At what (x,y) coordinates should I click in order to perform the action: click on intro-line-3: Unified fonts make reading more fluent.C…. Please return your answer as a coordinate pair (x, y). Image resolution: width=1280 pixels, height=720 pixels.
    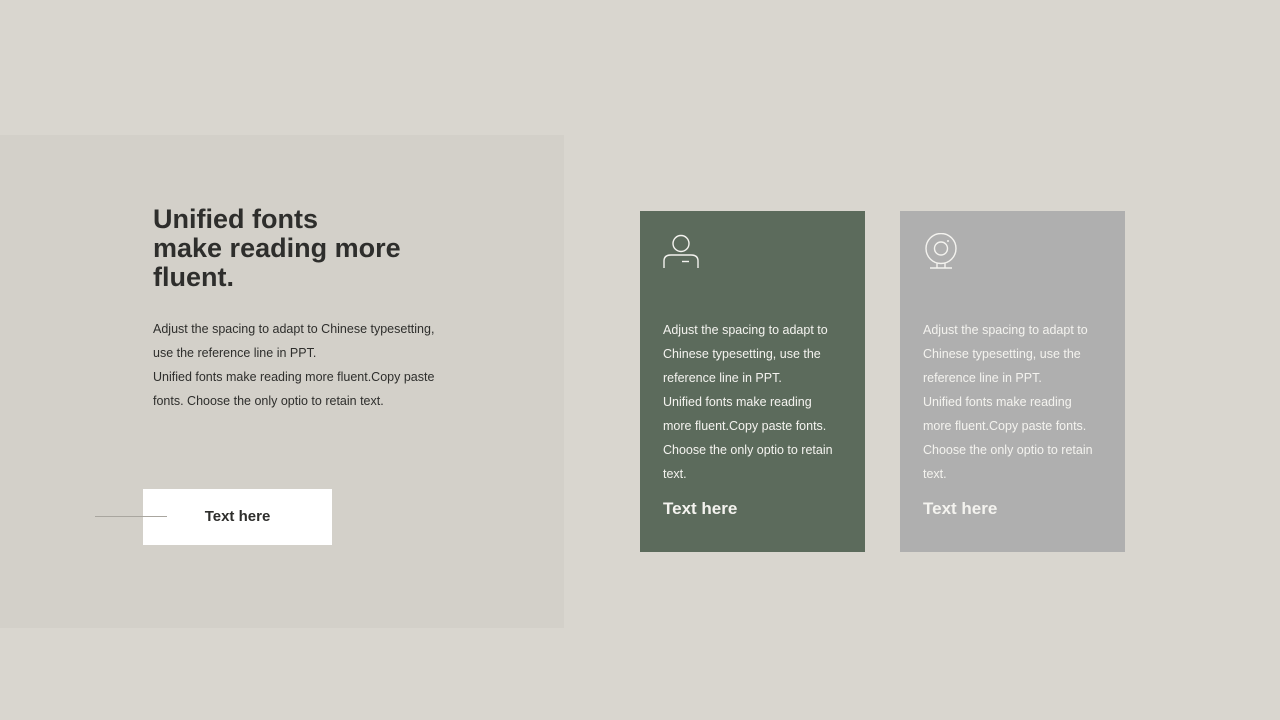
    Looking at the image, I should click on (294, 377).